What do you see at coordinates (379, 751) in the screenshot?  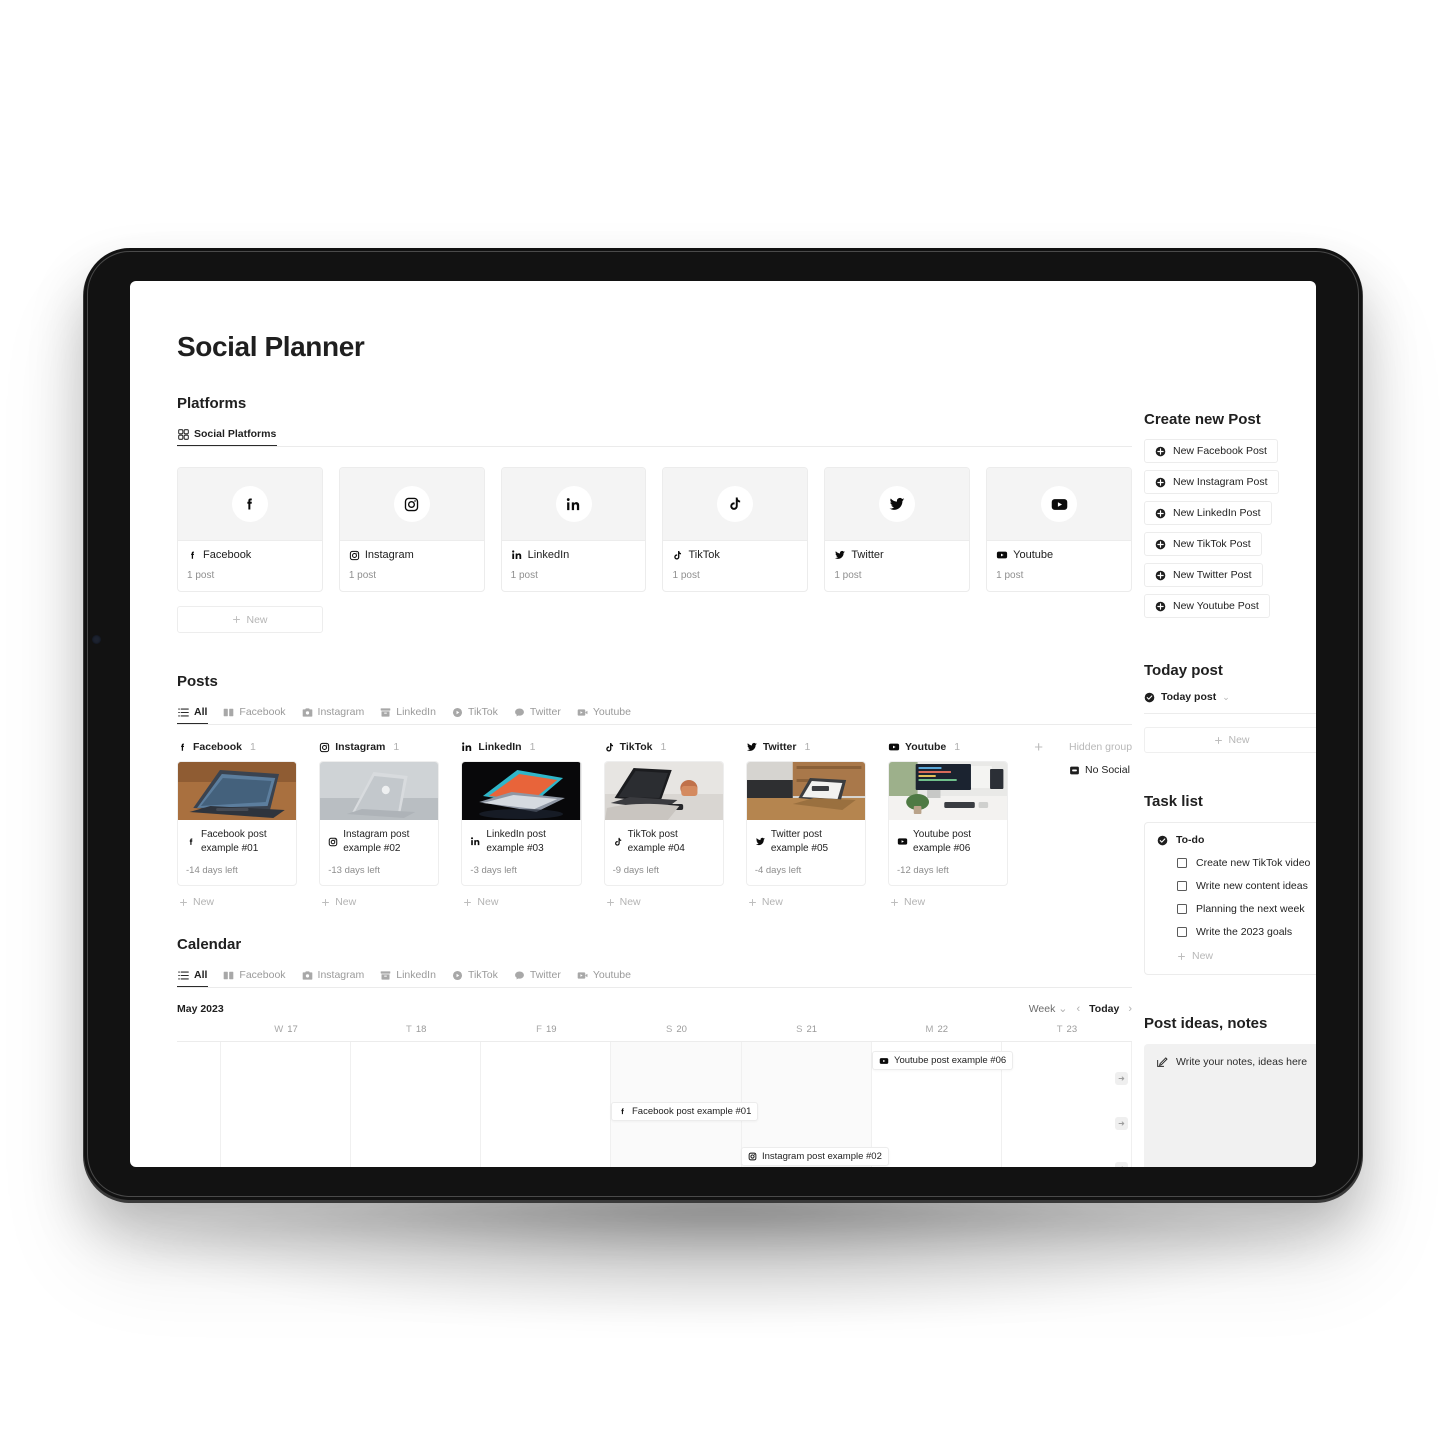 I see `board-column-header: Instagram 1` at bounding box center [379, 751].